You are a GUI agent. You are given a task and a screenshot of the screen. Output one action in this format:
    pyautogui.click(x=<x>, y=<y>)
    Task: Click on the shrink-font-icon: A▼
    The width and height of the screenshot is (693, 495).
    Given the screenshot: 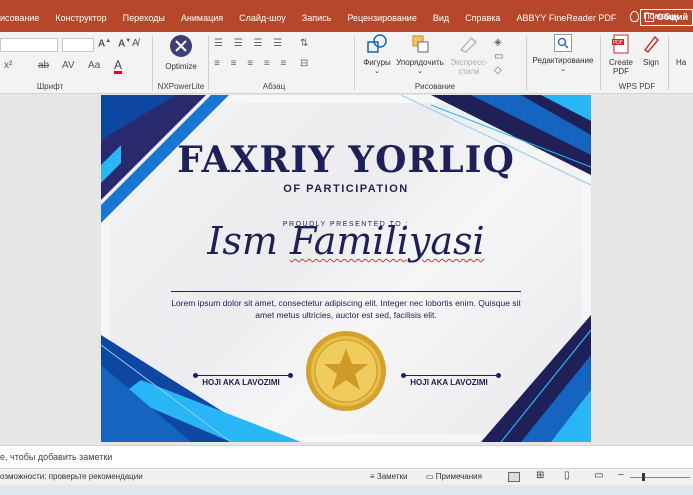 What is the action you would take?
    pyautogui.click(x=124, y=43)
    